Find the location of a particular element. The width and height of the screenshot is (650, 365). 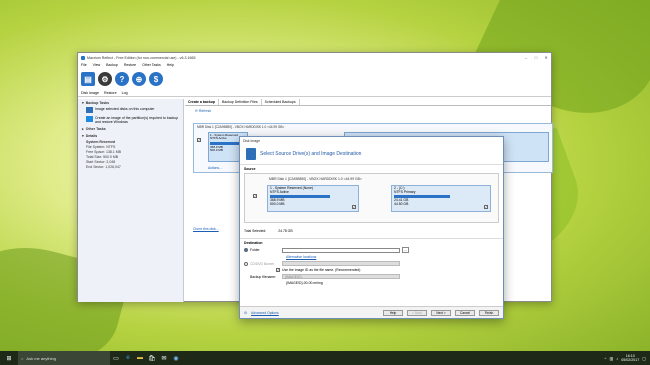

menu-file: File is located at coordinates (84, 65).